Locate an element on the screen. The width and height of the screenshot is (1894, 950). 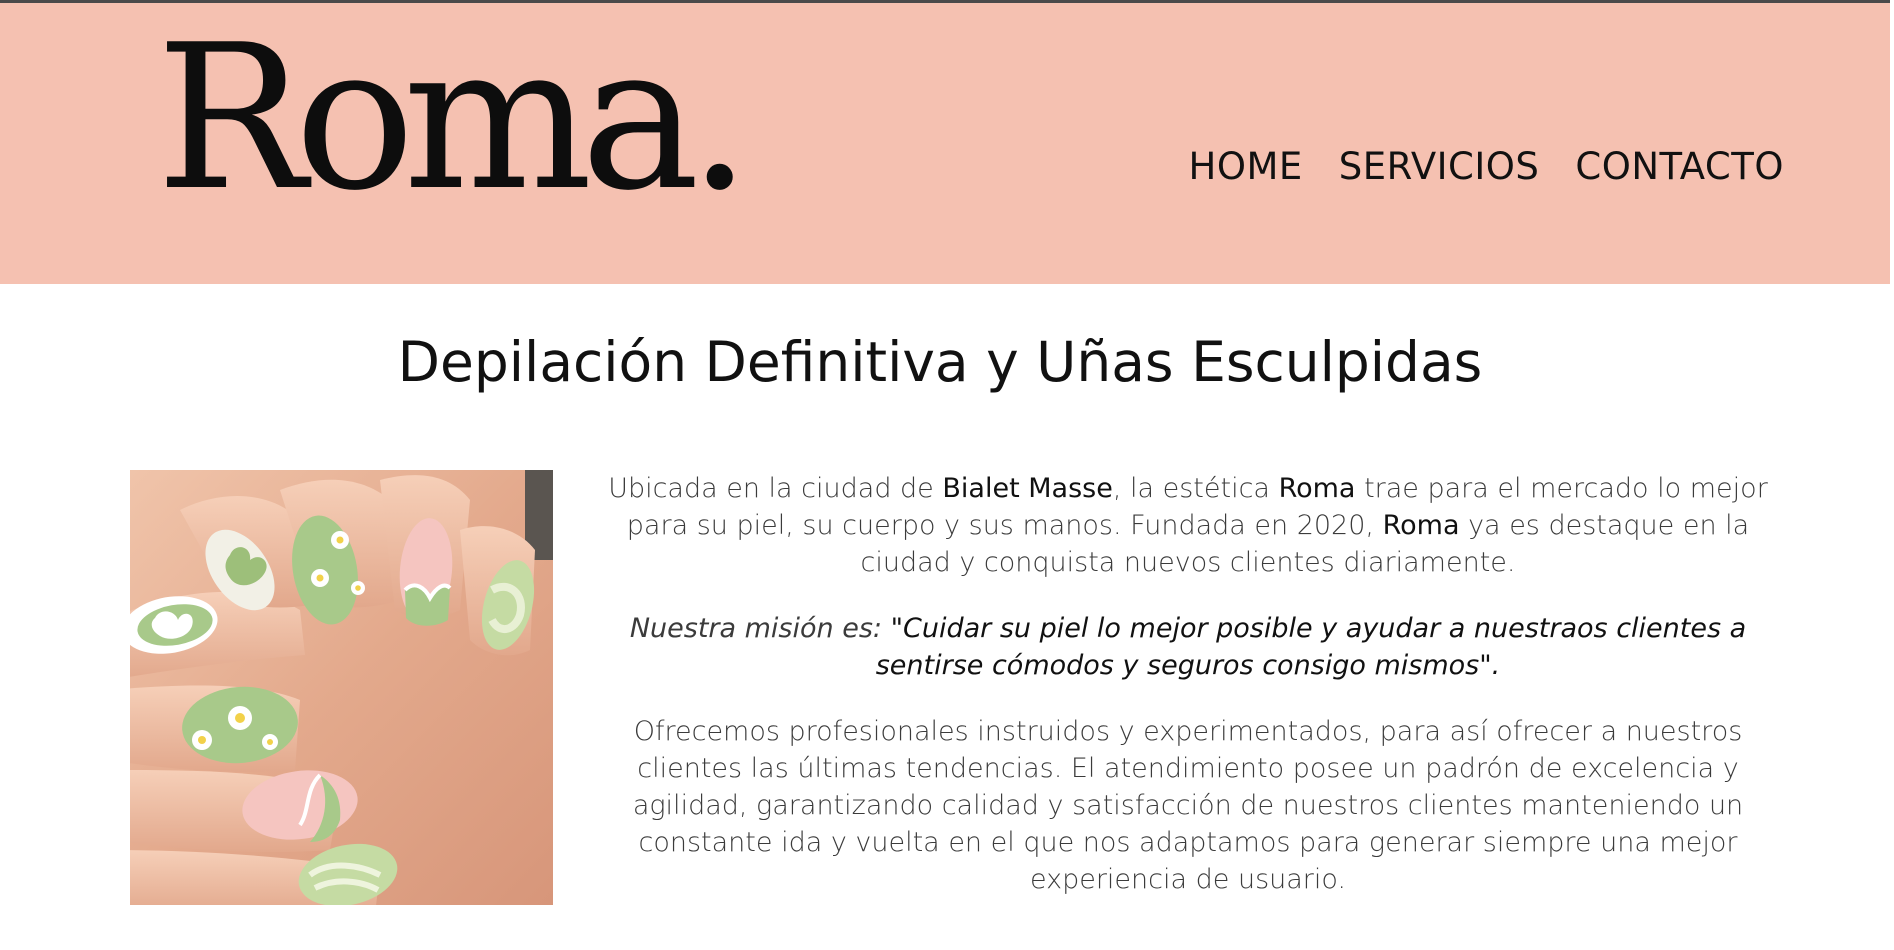
nav-link-contacto: CONTACTO is located at coordinates (1679, 166).